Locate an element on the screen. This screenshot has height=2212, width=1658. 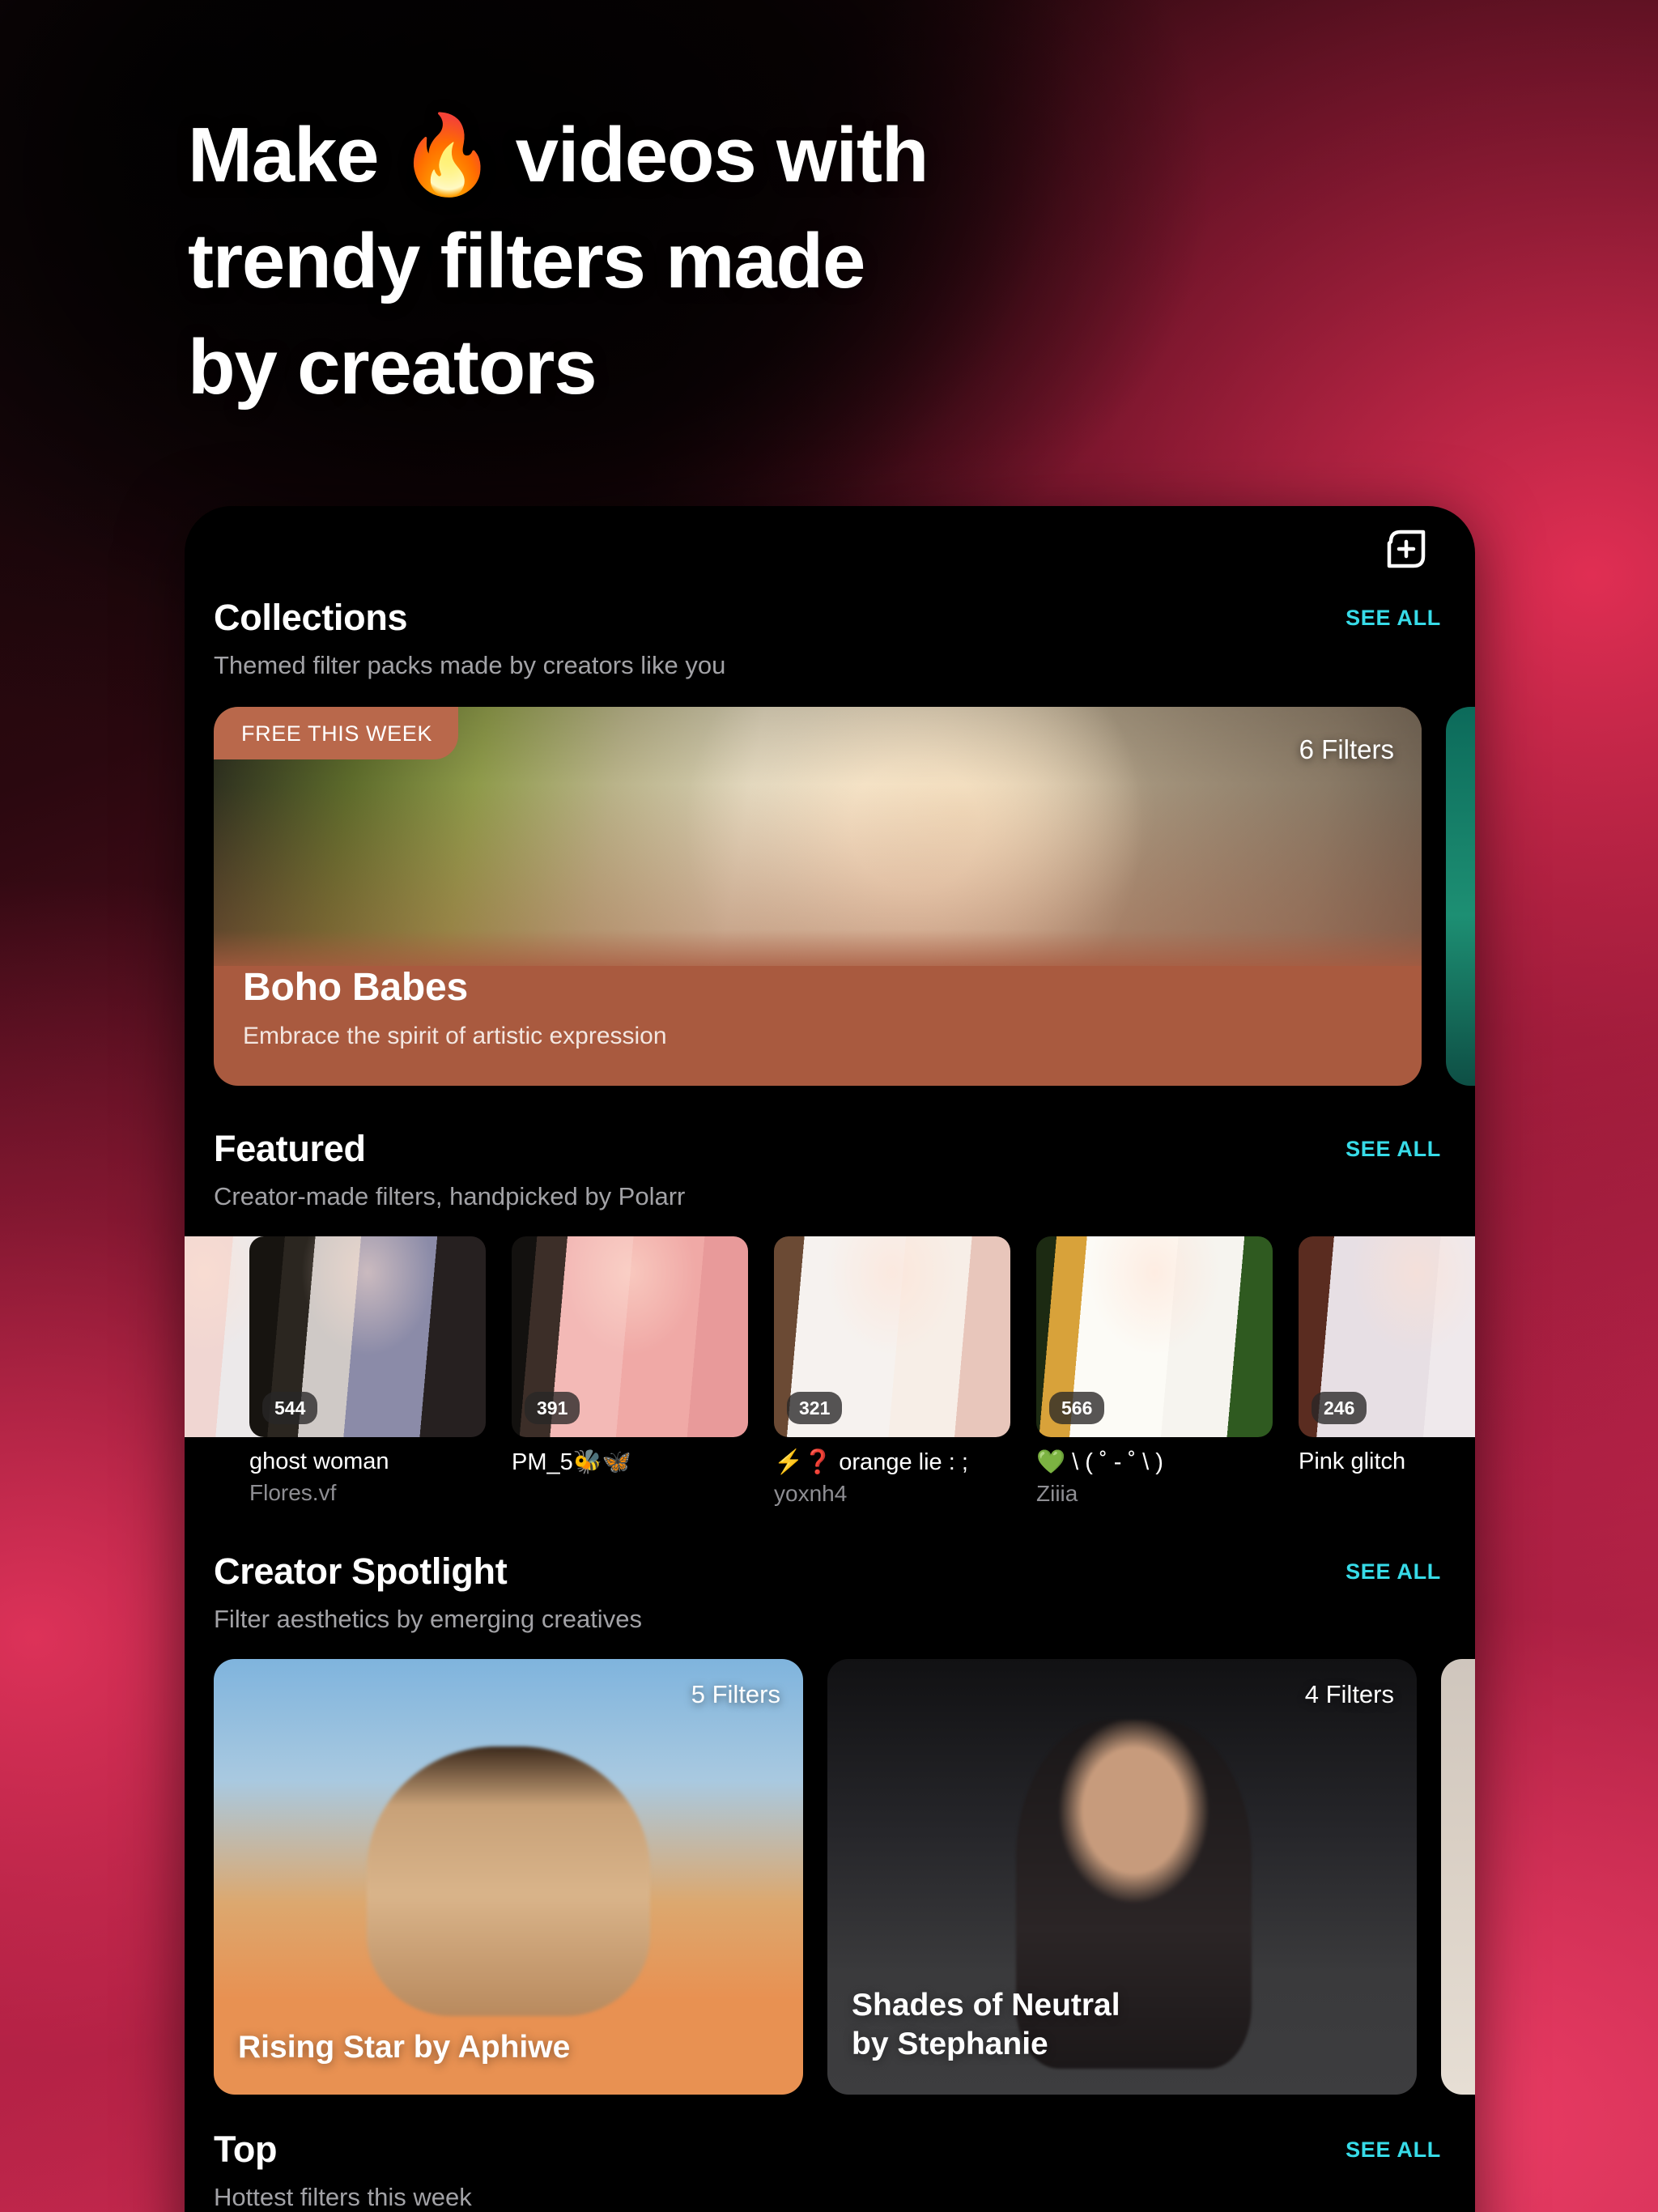
featured-item: 566 💚 \ ( ˚ - ˚ \ ) Ziiia is located at coordinates (1154, 1372).